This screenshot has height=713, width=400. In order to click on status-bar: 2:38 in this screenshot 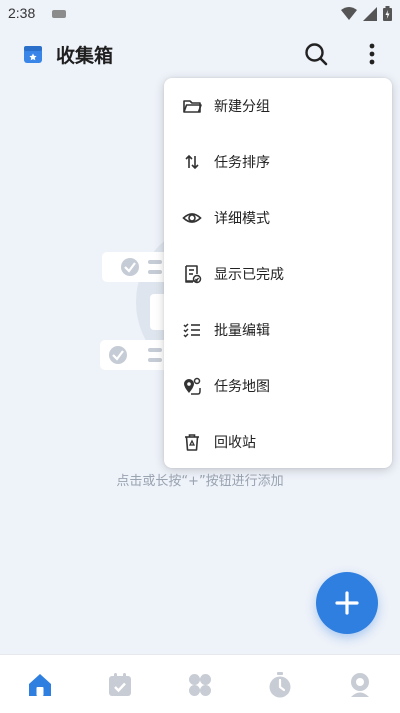, I will do `click(200, 14)`.